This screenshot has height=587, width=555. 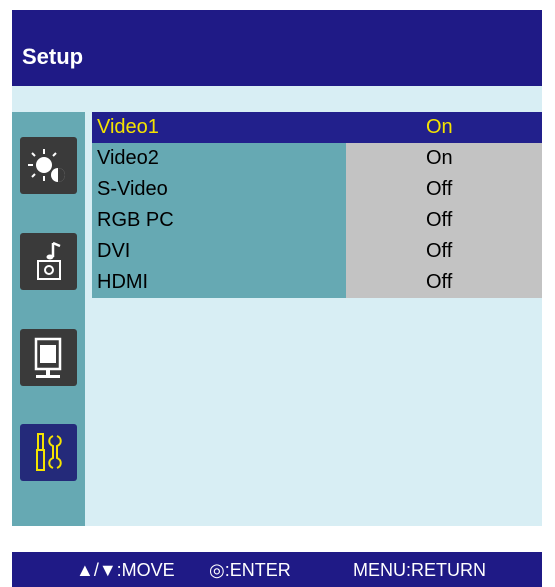 I want to click on move-hint: ▲/▼:MOVE, so click(x=125, y=570).